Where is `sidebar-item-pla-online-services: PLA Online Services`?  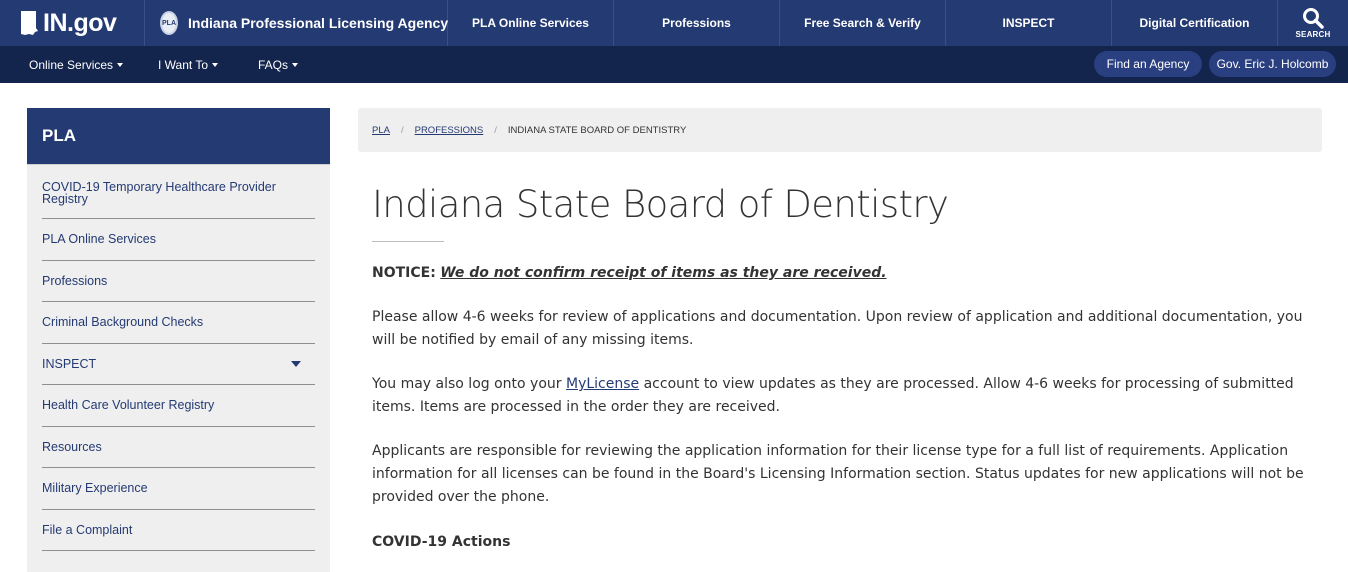
sidebar-item-pla-online-services: PLA Online Services is located at coordinates (178, 240).